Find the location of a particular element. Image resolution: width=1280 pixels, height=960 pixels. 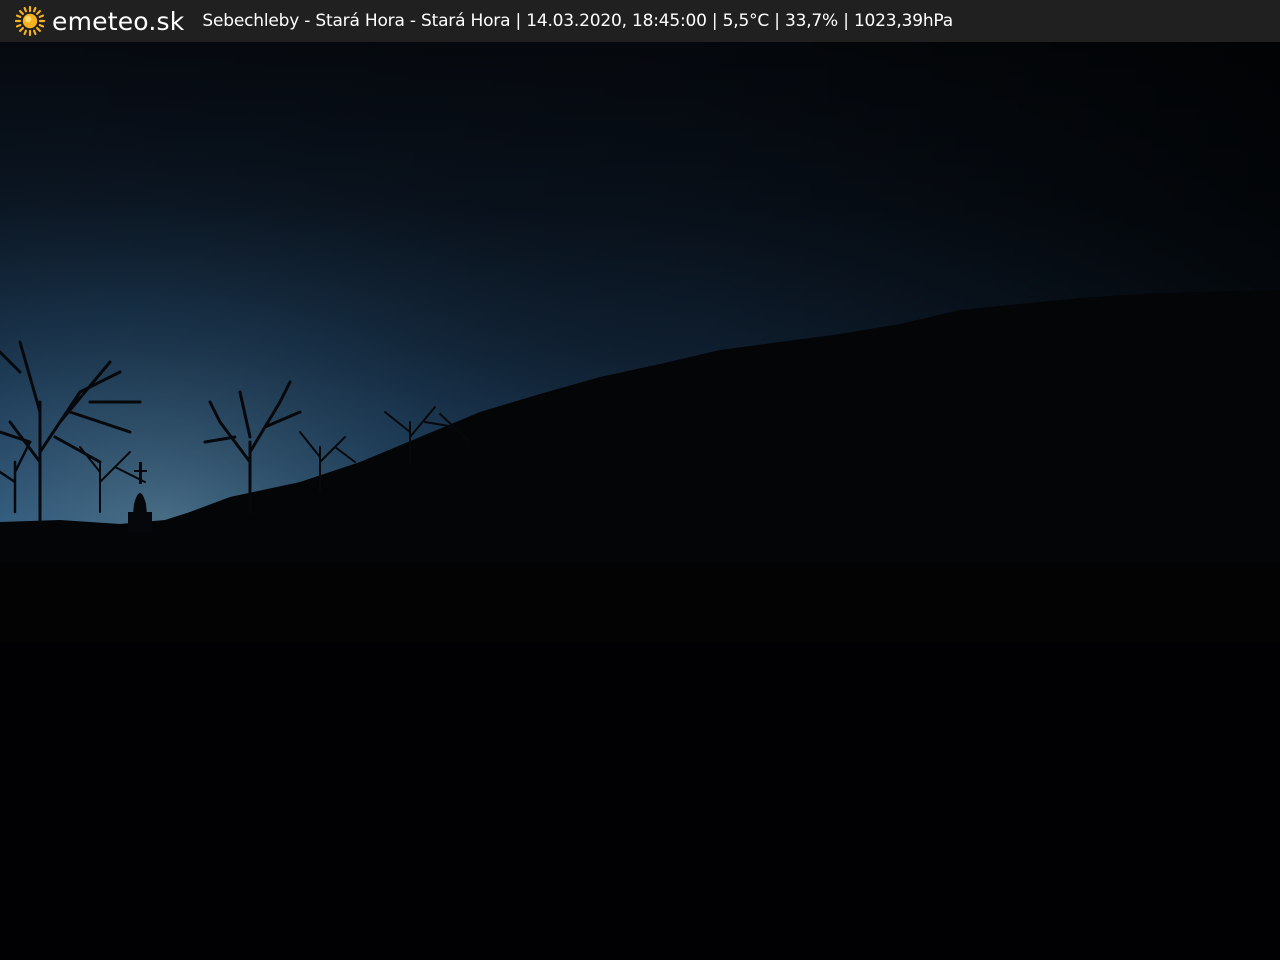

emeteo-logo: emeteo.sk is located at coordinates (99, 21).